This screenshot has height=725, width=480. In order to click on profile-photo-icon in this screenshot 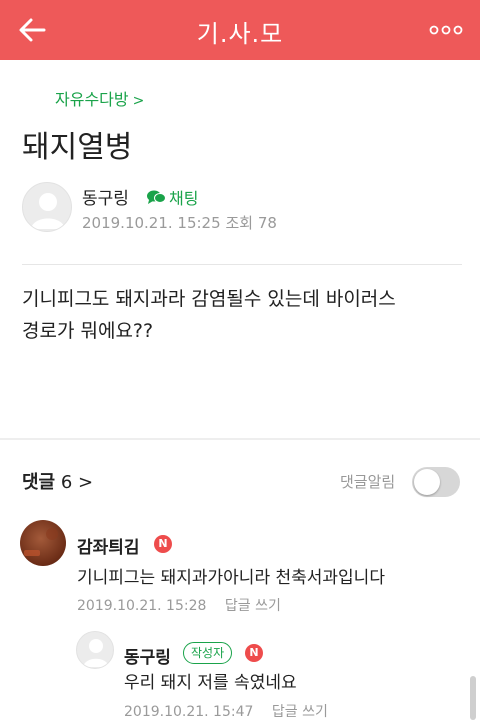, I will do `click(41, 542)`.